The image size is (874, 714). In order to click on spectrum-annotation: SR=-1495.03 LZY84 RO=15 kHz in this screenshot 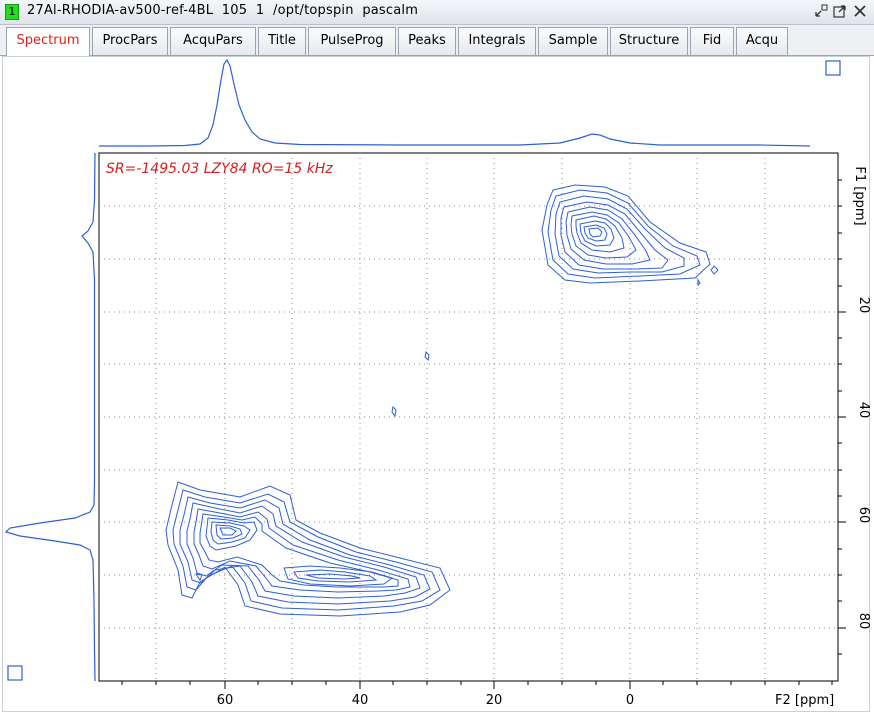, I will do `click(219, 169)`.